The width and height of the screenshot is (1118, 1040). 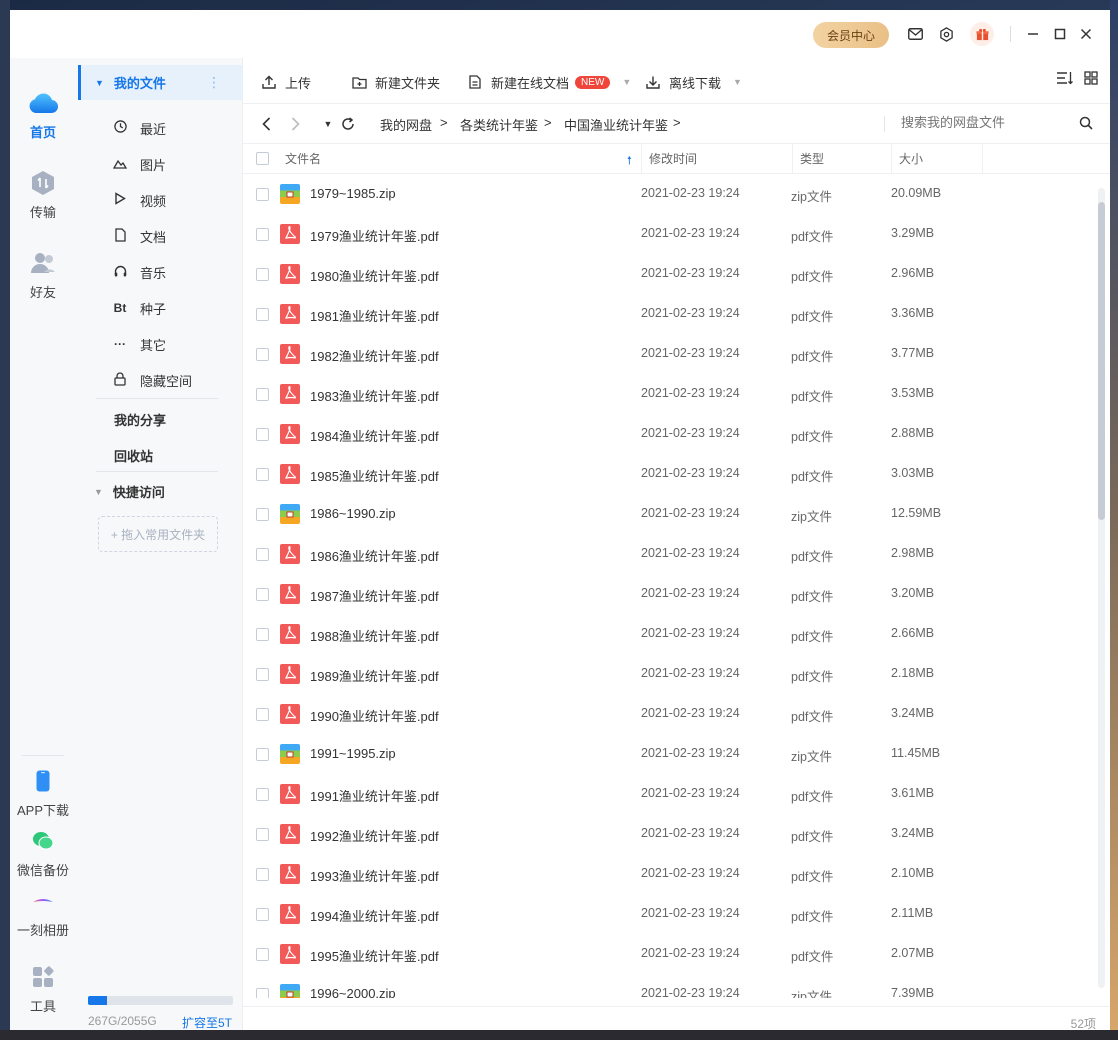 What do you see at coordinates (1060, 34) in the screenshot?
I see `maximize-icon` at bounding box center [1060, 34].